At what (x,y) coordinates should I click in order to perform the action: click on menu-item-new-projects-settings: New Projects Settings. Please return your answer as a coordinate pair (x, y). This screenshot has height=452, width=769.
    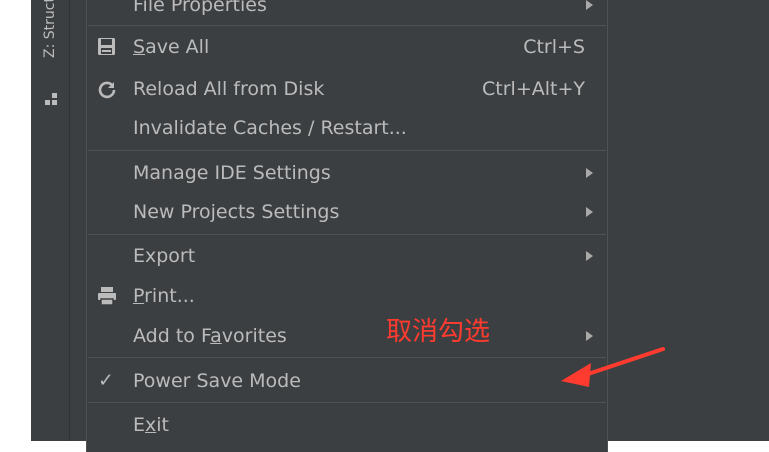
    Looking at the image, I should click on (347, 212).